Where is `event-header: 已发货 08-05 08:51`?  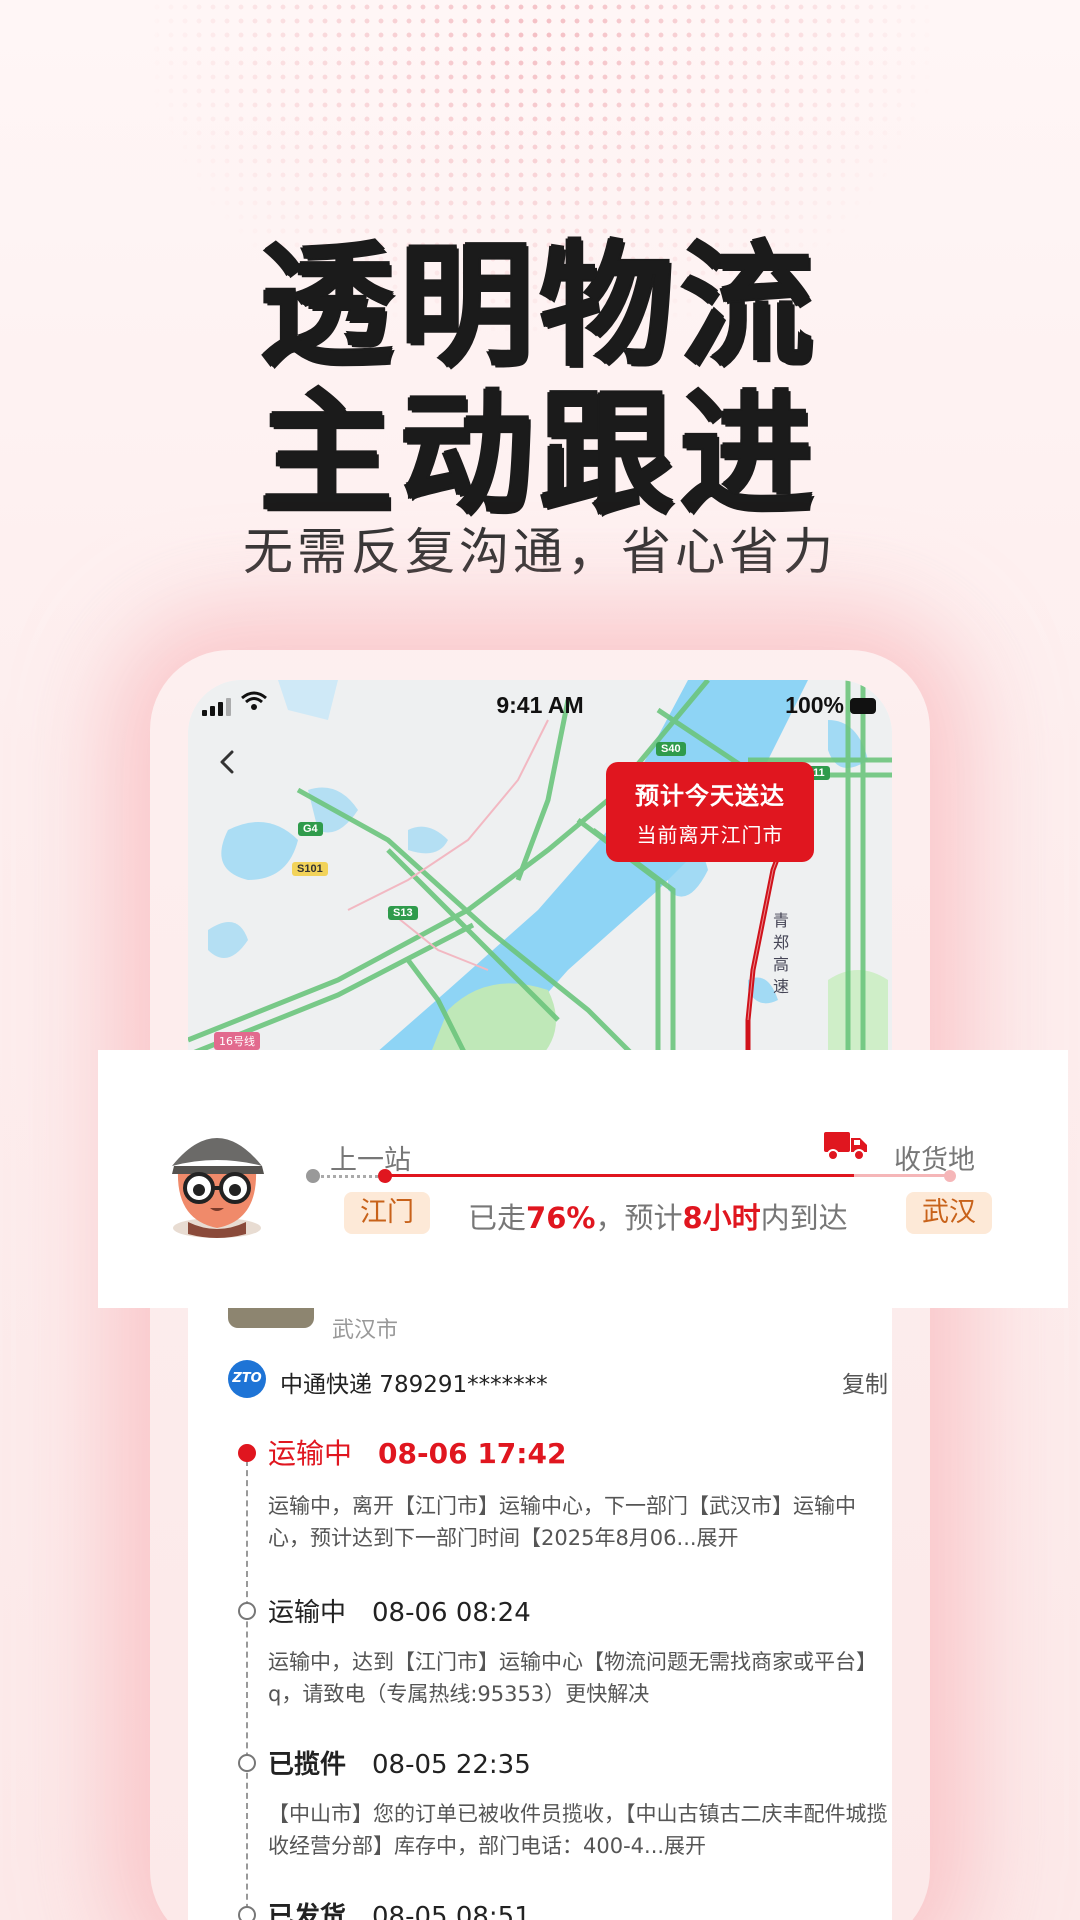 event-header: 已发货 08-05 08:51 is located at coordinates (399, 1908).